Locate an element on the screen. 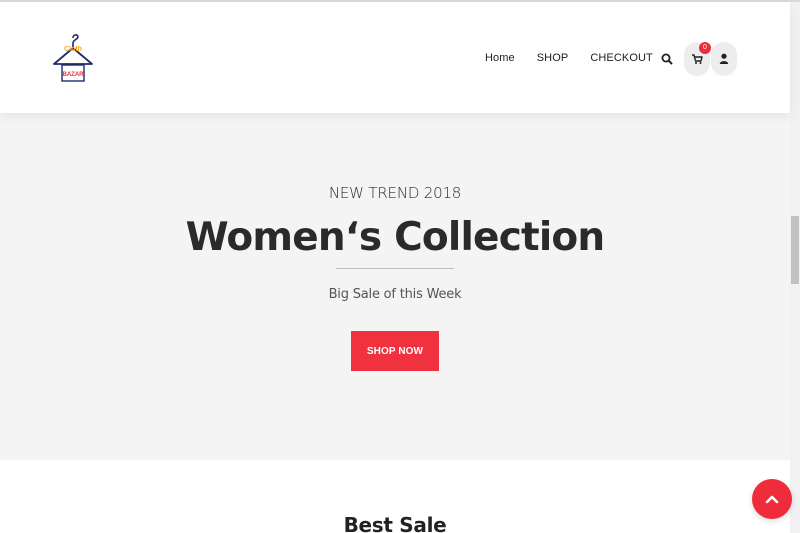 The width and height of the screenshot is (800, 533). nav-shop: SHOP is located at coordinates (553, 58).